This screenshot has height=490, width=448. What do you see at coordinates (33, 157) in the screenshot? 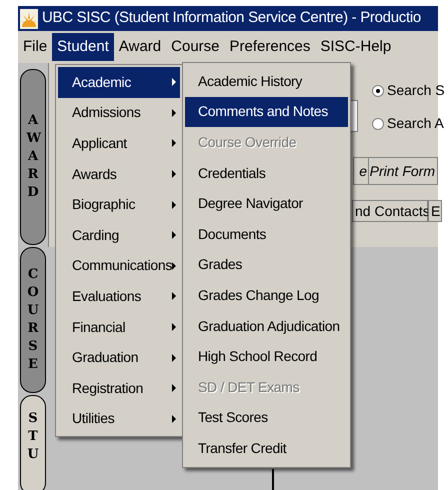
I see `side-tab: AWARD` at bounding box center [33, 157].